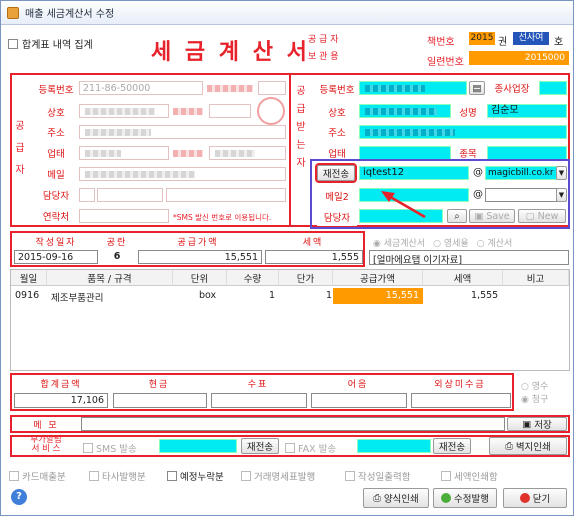 The width and height of the screenshot is (574, 516). I want to click on book-selector: 선사여, so click(531, 38).